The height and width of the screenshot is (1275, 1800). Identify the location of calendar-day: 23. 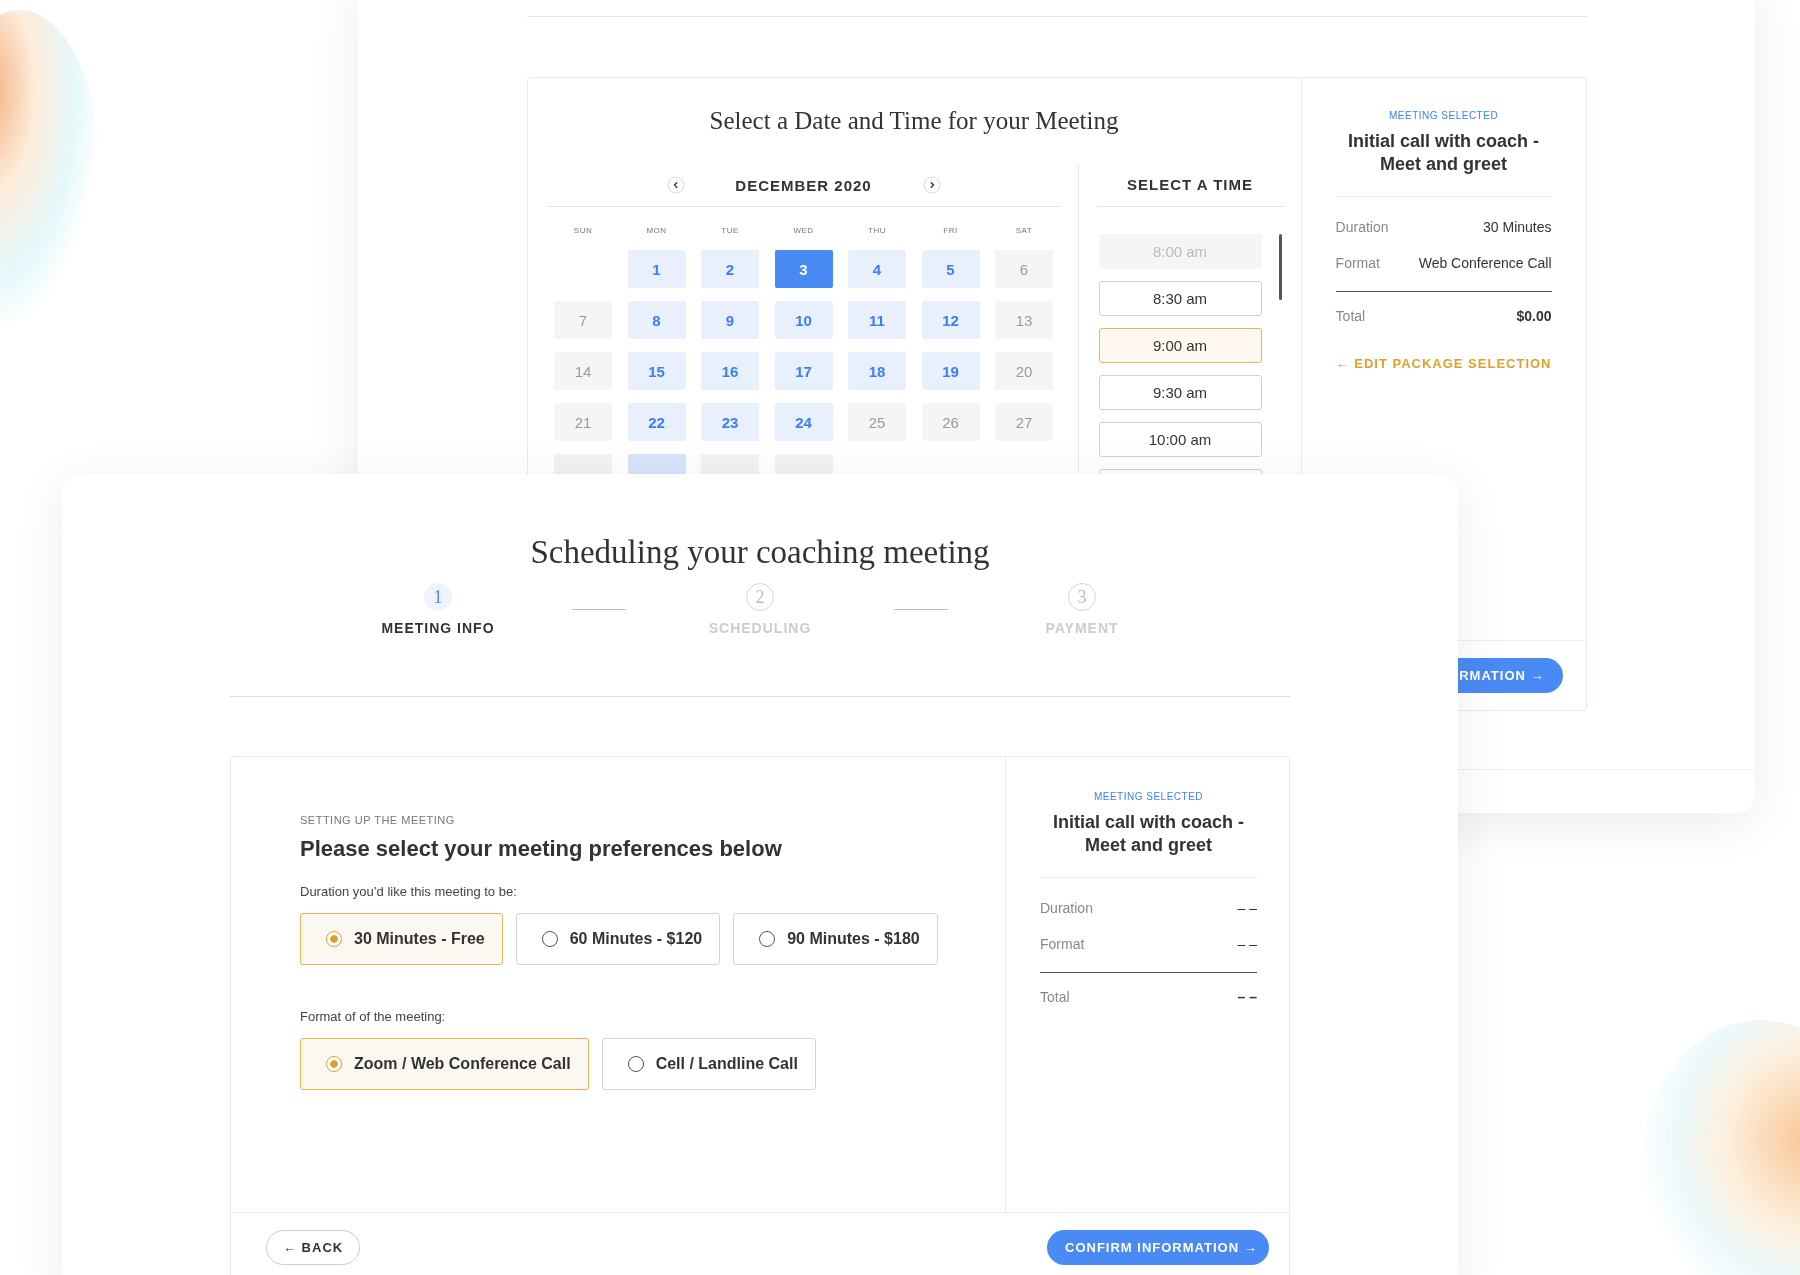
(730, 422).